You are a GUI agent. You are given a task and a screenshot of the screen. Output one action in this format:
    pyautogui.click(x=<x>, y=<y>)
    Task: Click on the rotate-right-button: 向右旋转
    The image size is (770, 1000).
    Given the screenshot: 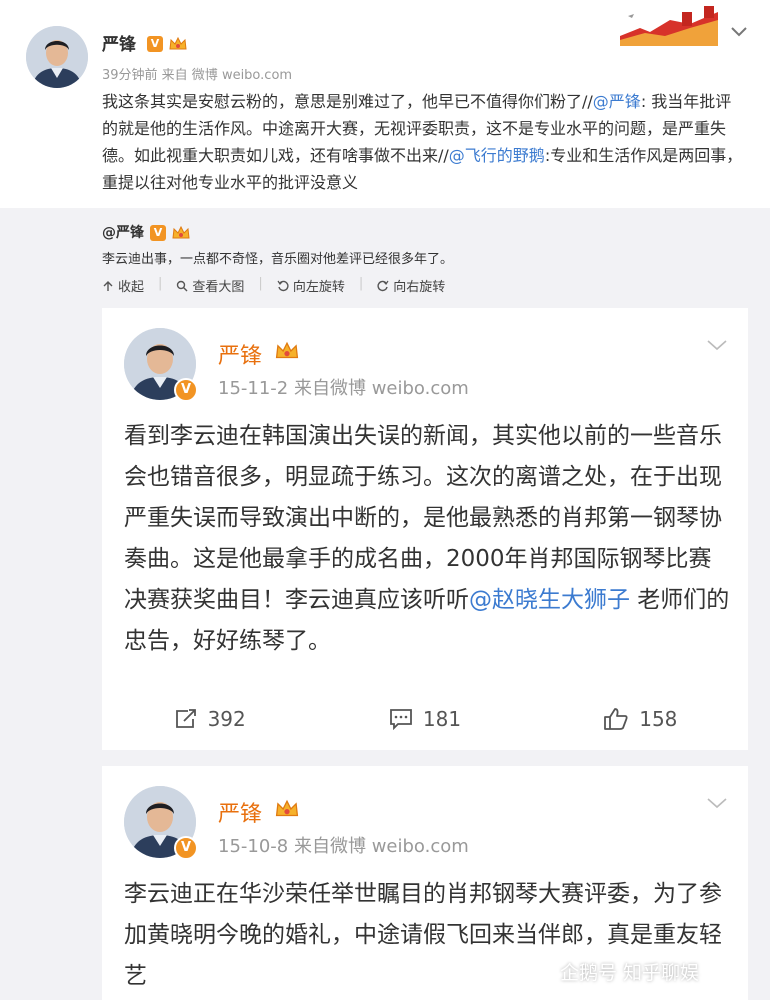 What is the action you would take?
    pyautogui.click(x=411, y=285)
    